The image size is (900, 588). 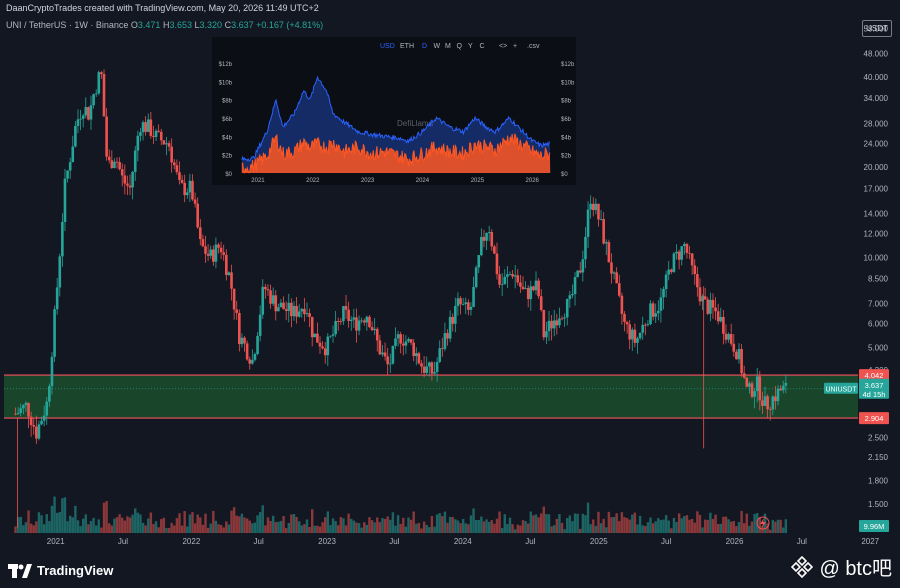 What do you see at coordinates (876, 53) in the screenshot?
I see `price-tick-label: 48.000` at bounding box center [876, 53].